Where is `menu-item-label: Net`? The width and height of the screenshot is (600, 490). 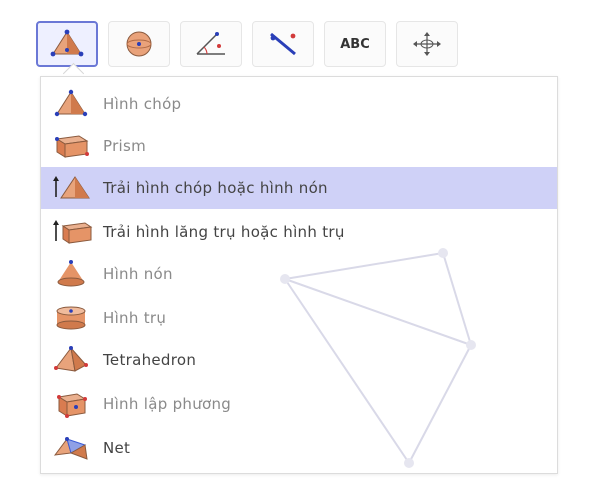
menu-item-label: Net is located at coordinates (117, 448).